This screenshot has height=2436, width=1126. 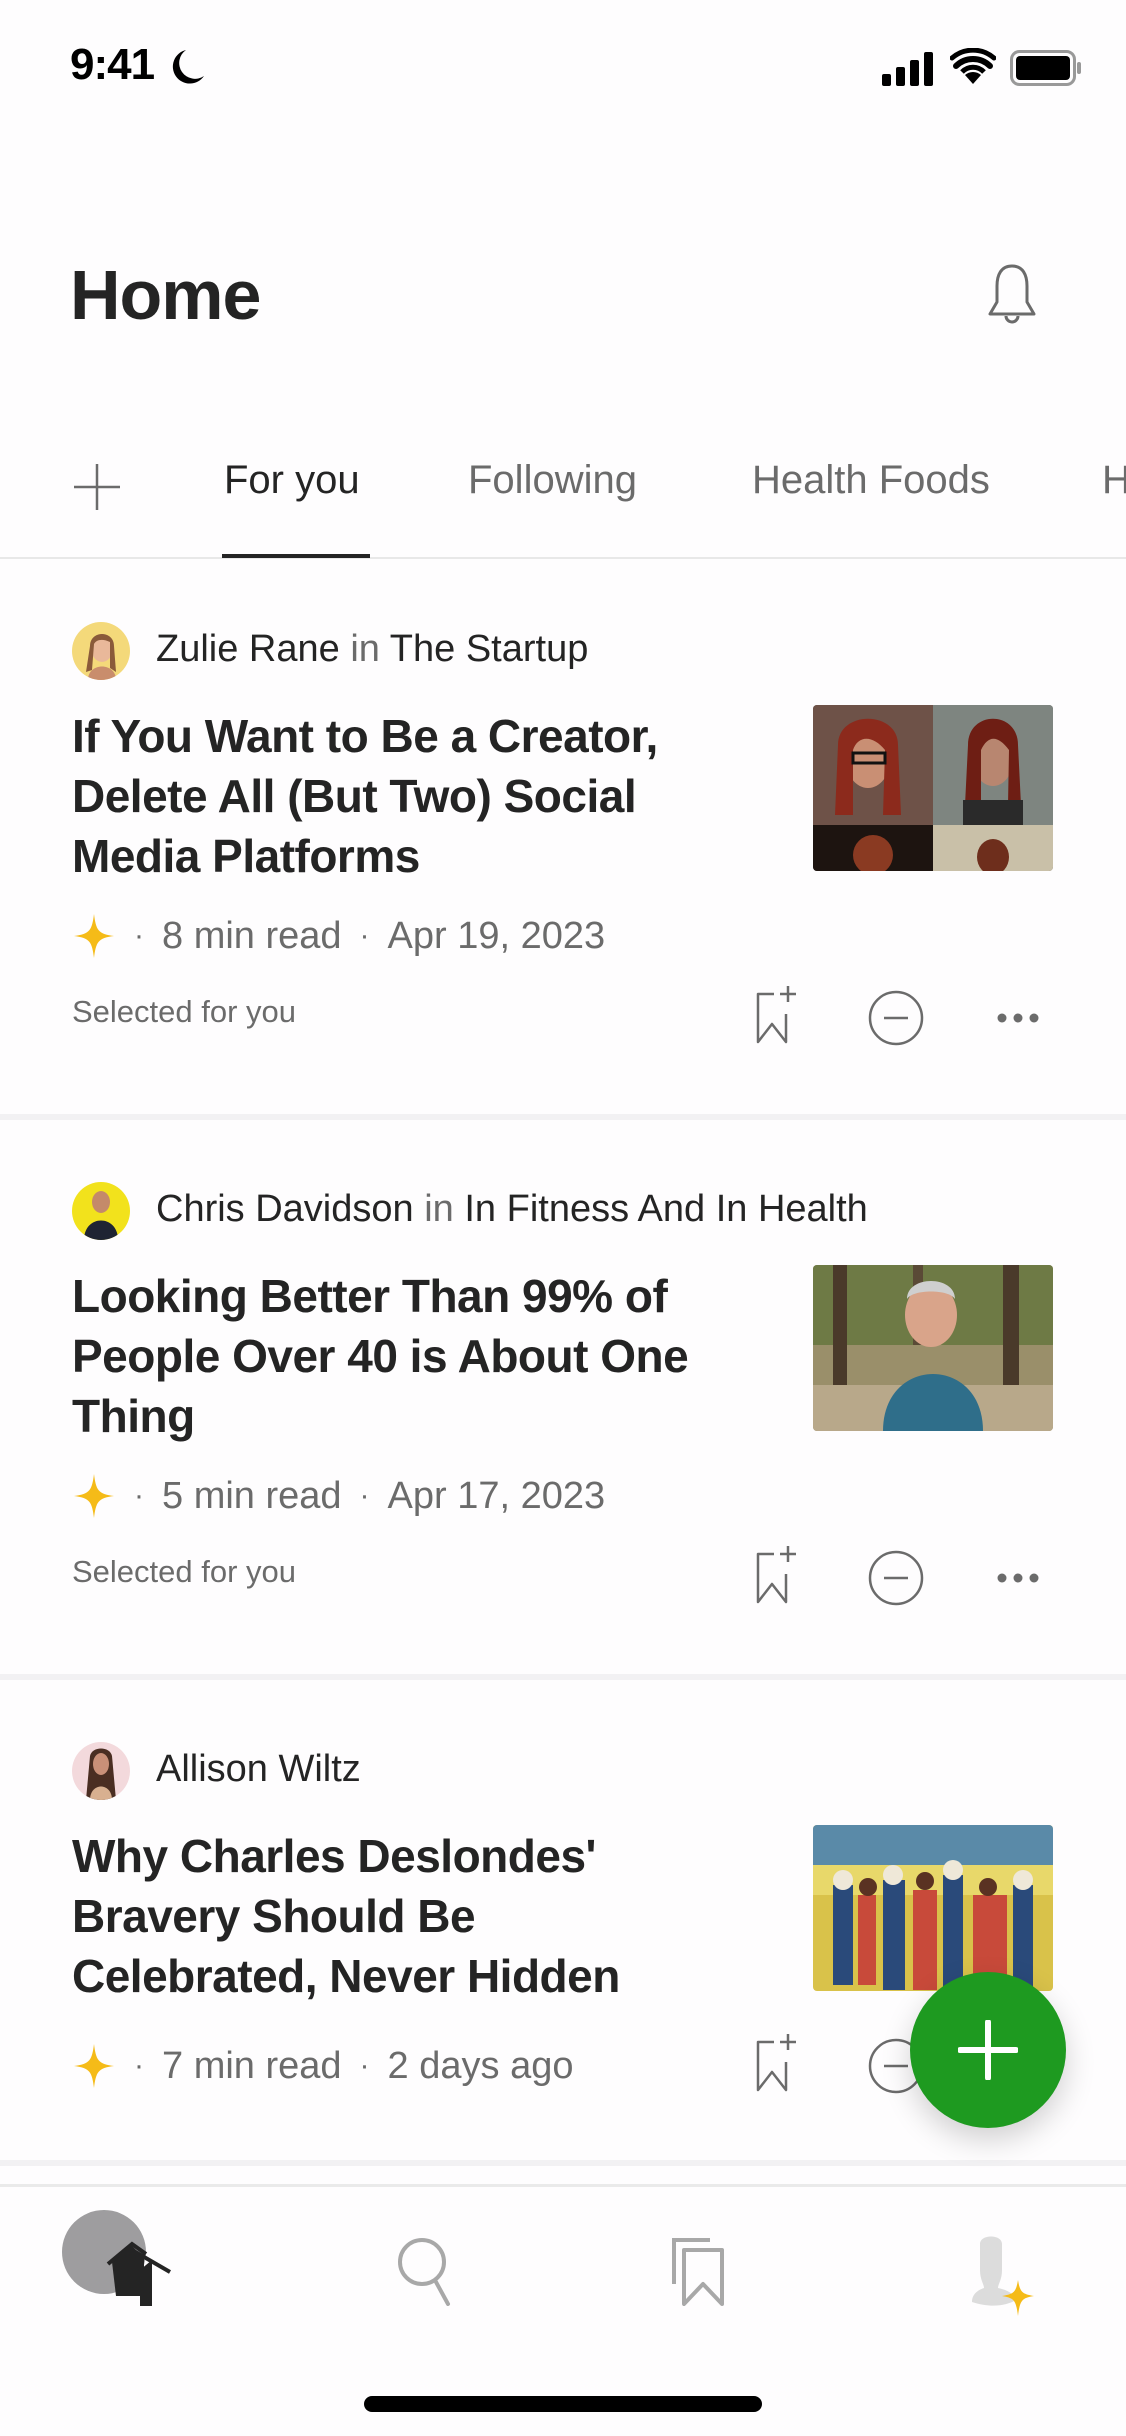 I want to click on bookmarks-icon, so click(x=698, y=2271).